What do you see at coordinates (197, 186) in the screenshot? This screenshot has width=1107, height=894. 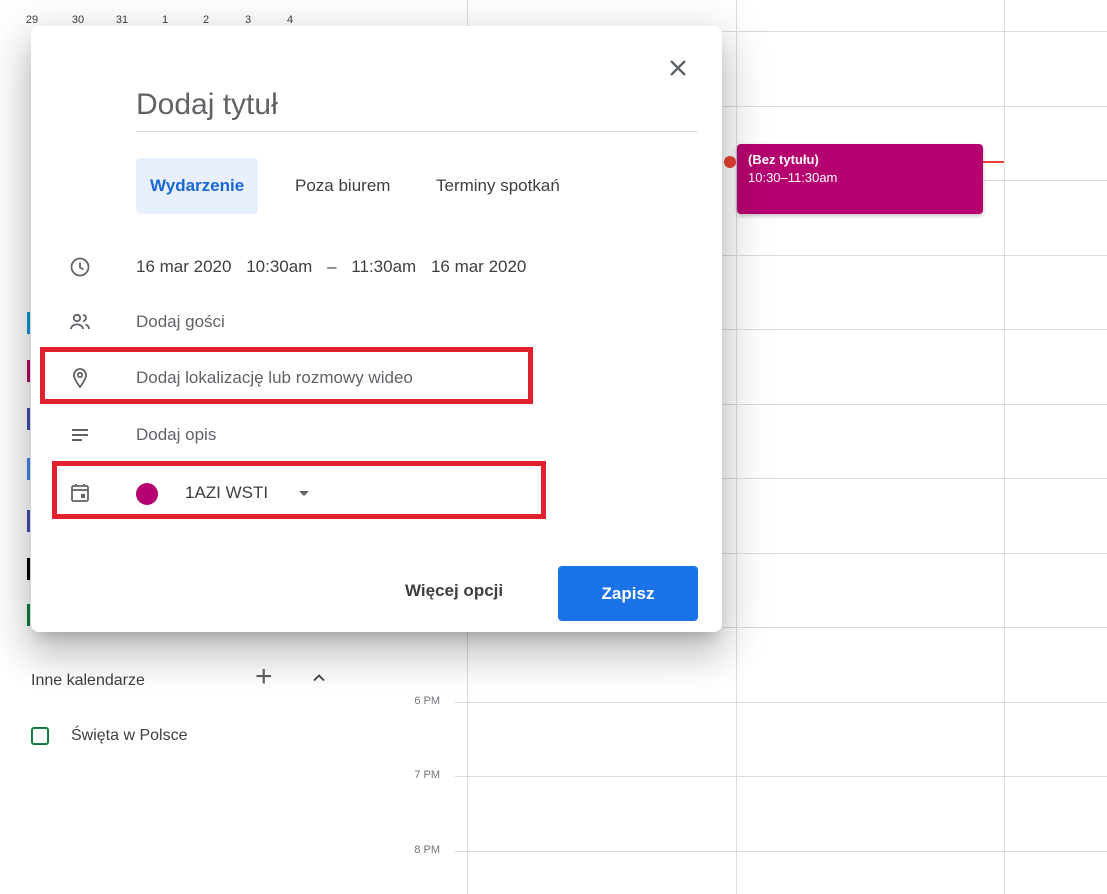 I see `tab-event: Wydarzenie` at bounding box center [197, 186].